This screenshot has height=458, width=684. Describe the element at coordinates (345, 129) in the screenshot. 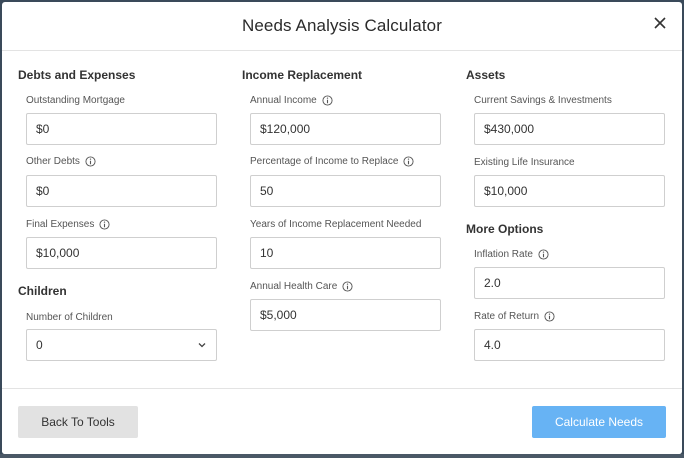

I see `annual-income-input: $120,000` at that location.